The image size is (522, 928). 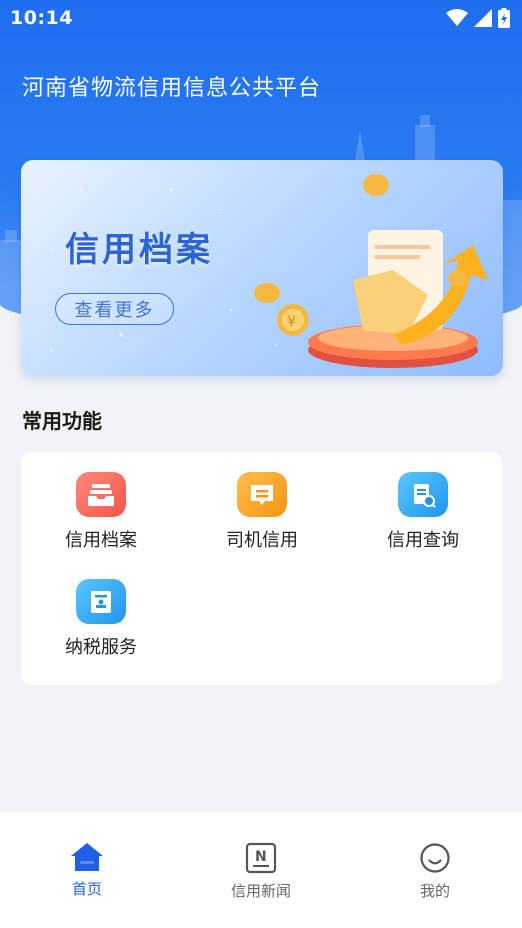 I want to click on function-label: 司机信用, so click(x=262, y=540).